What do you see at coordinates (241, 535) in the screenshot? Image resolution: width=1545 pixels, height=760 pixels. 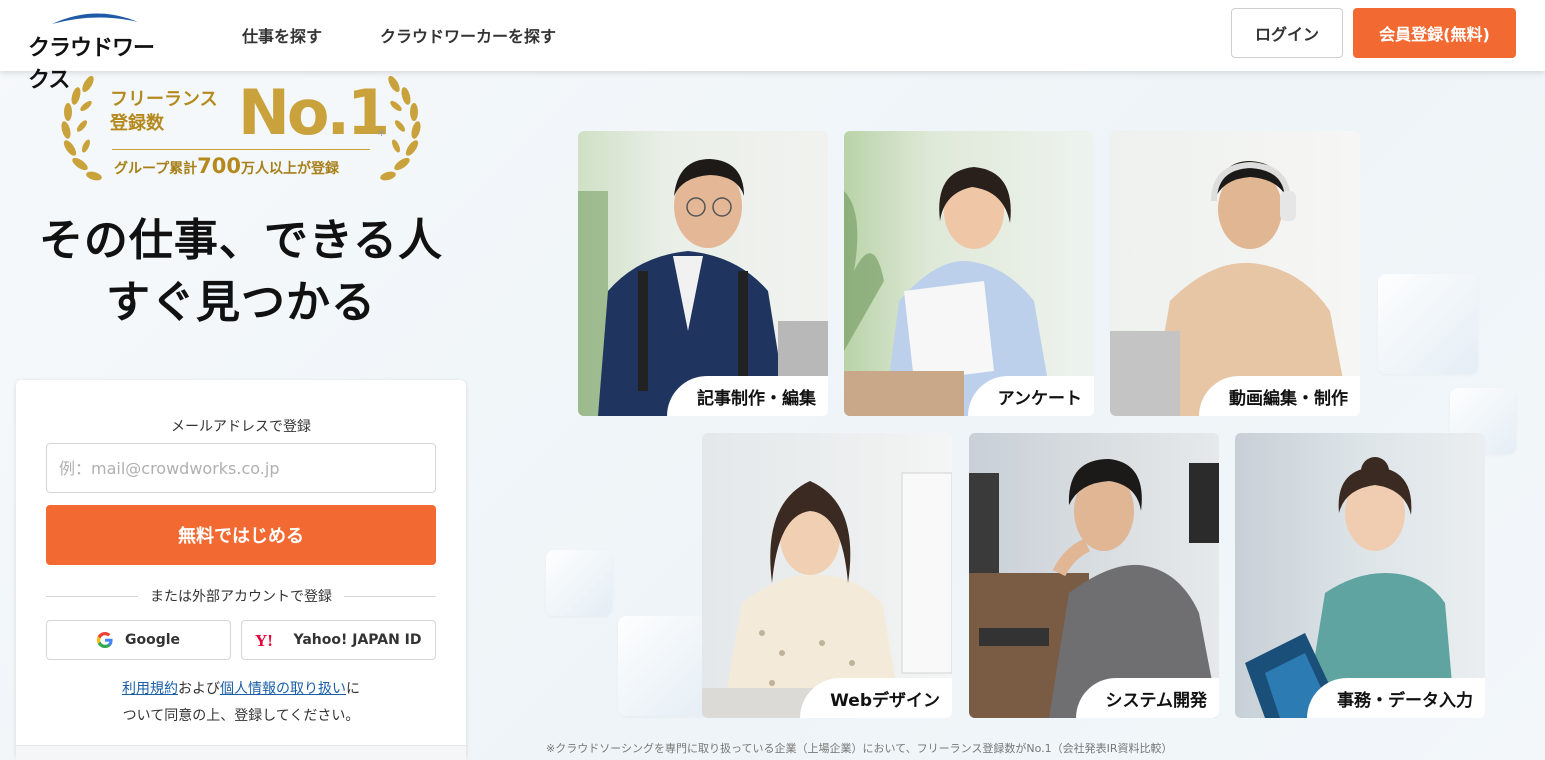 I see `start-free-button: 無料ではじめる` at bounding box center [241, 535].